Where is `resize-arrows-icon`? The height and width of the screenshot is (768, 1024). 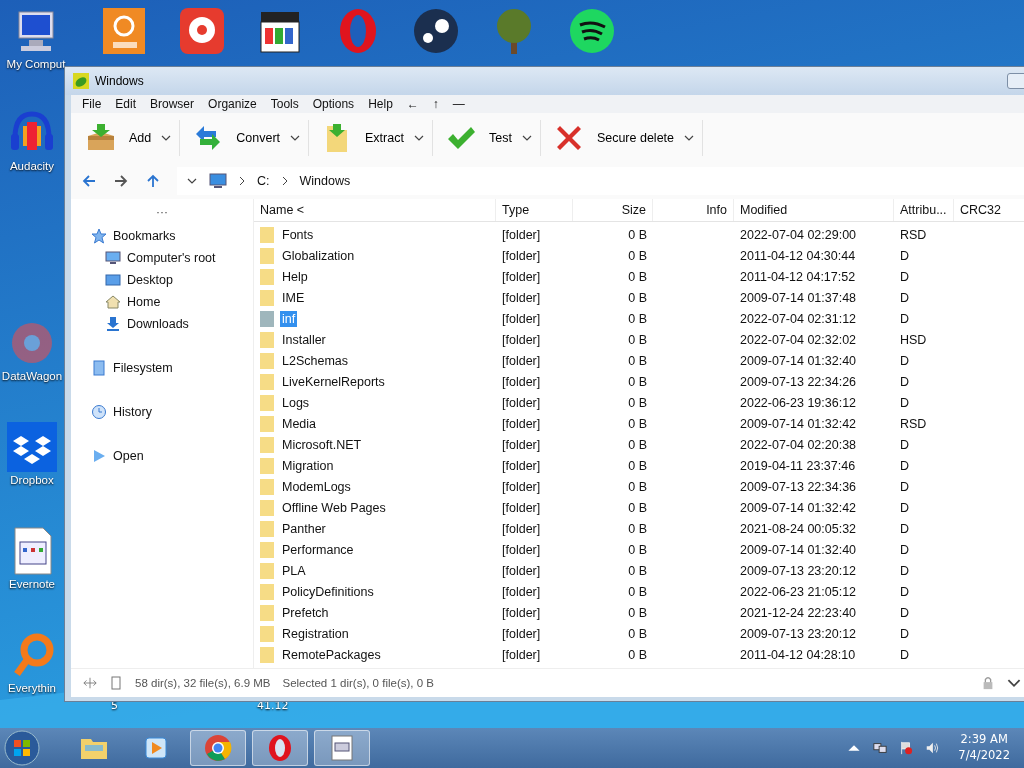 resize-arrows-icon is located at coordinates (90, 683).